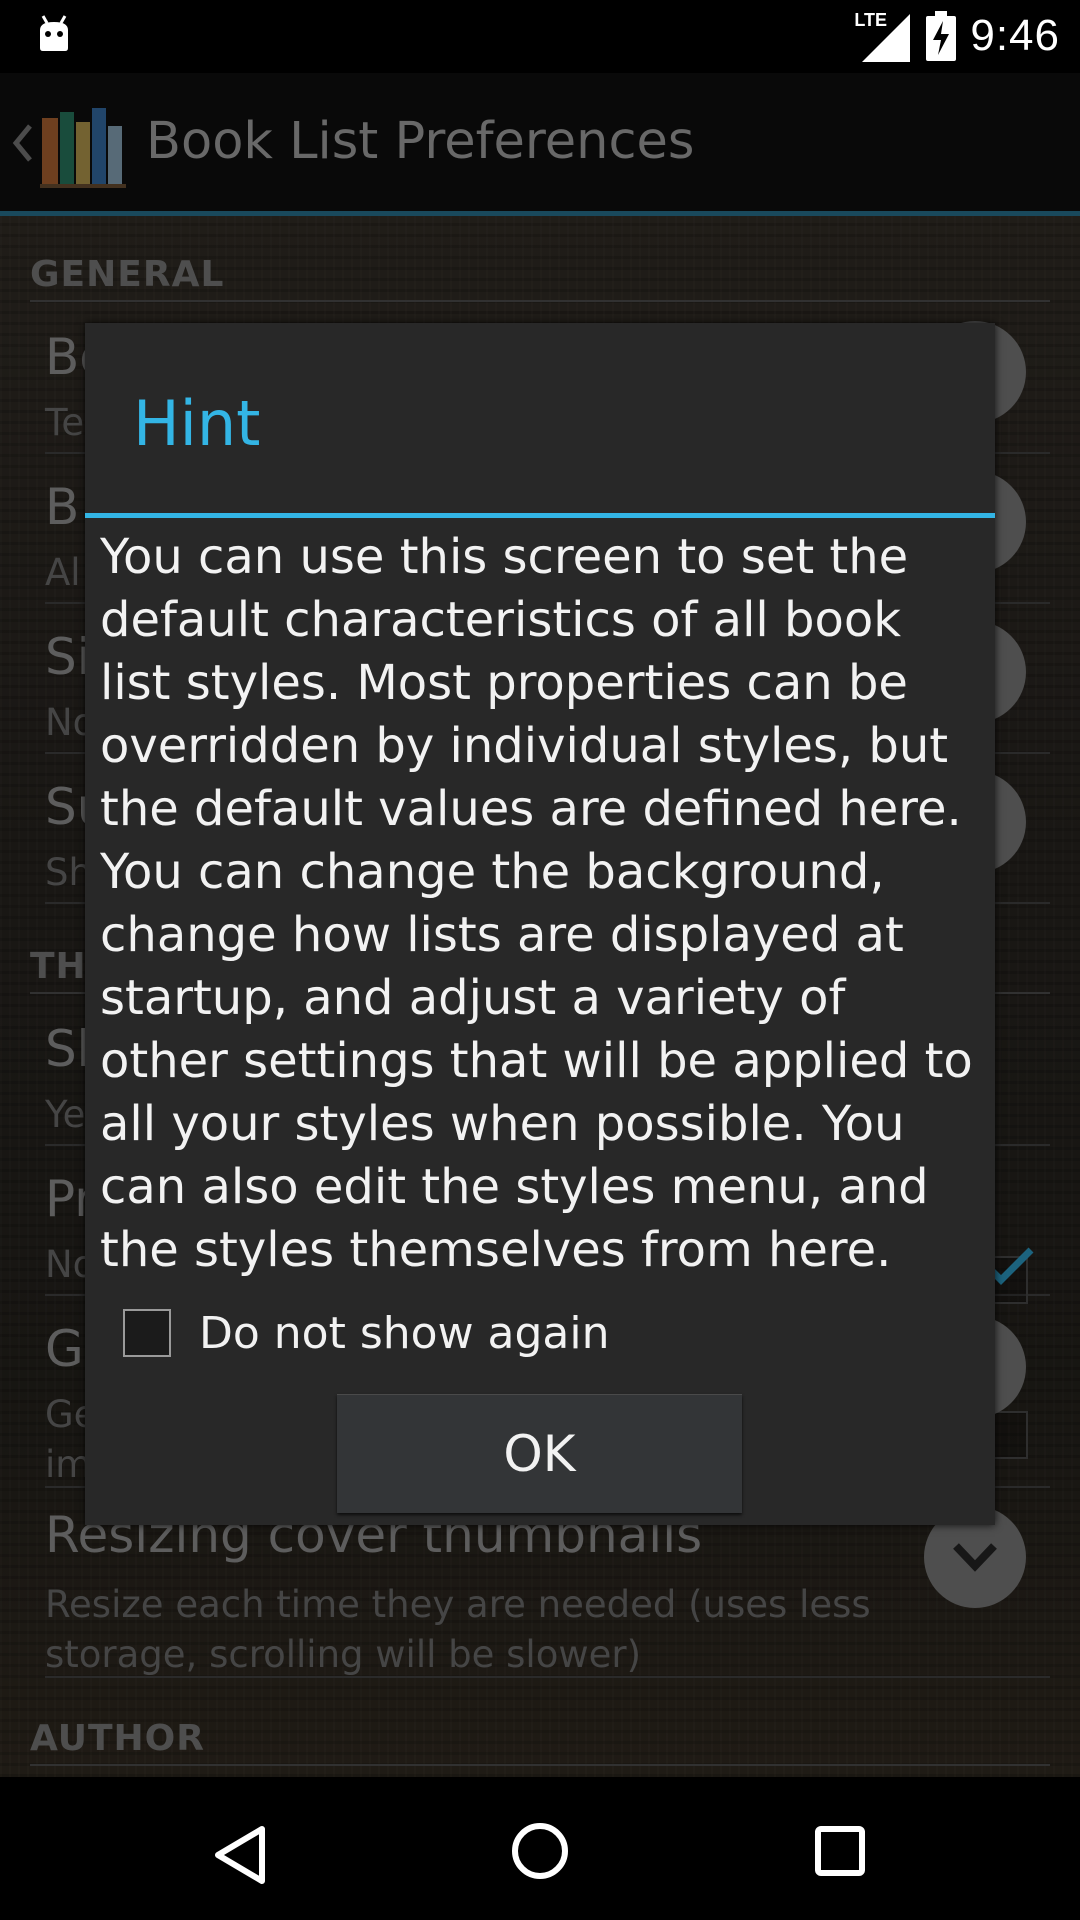 The height and width of the screenshot is (1920, 1080). What do you see at coordinates (147, 1333) in the screenshot?
I see `do-not-show-again-checkbox` at bounding box center [147, 1333].